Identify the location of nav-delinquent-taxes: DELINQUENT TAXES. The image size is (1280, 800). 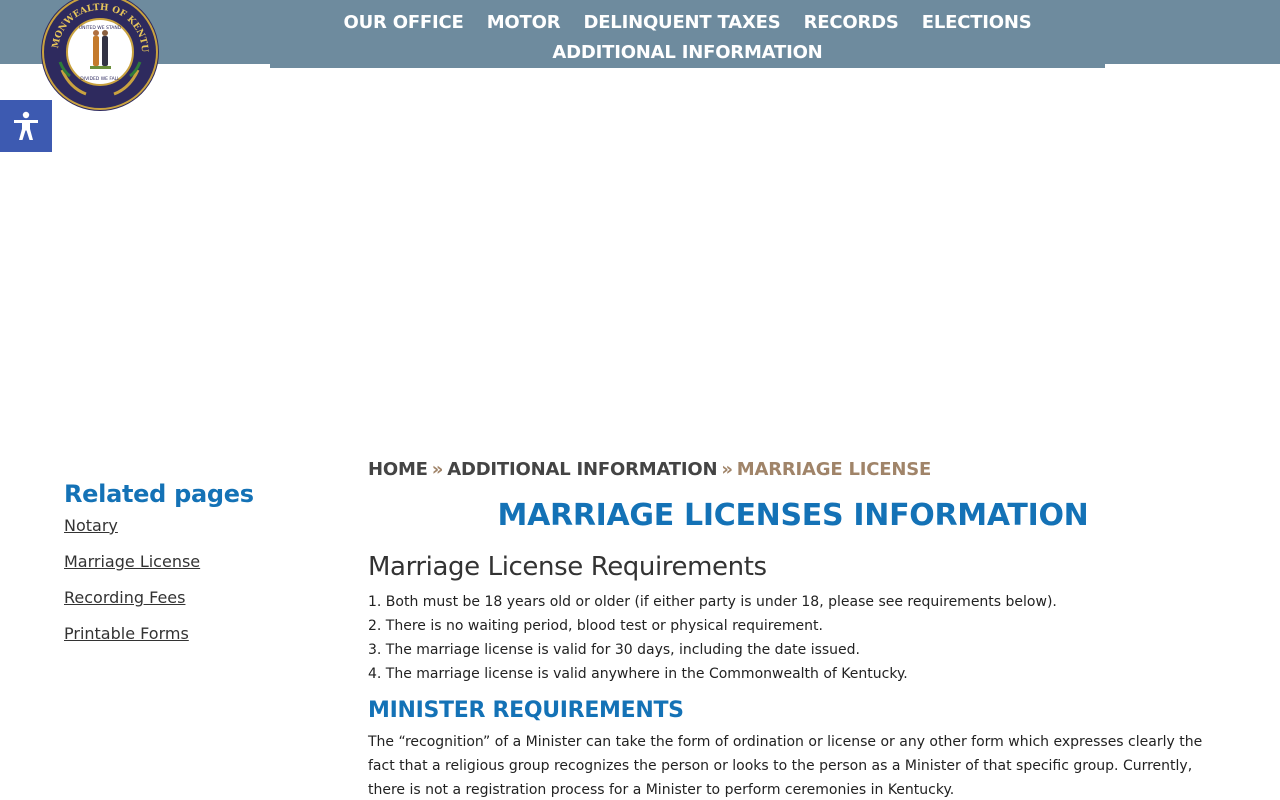
(681, 23).